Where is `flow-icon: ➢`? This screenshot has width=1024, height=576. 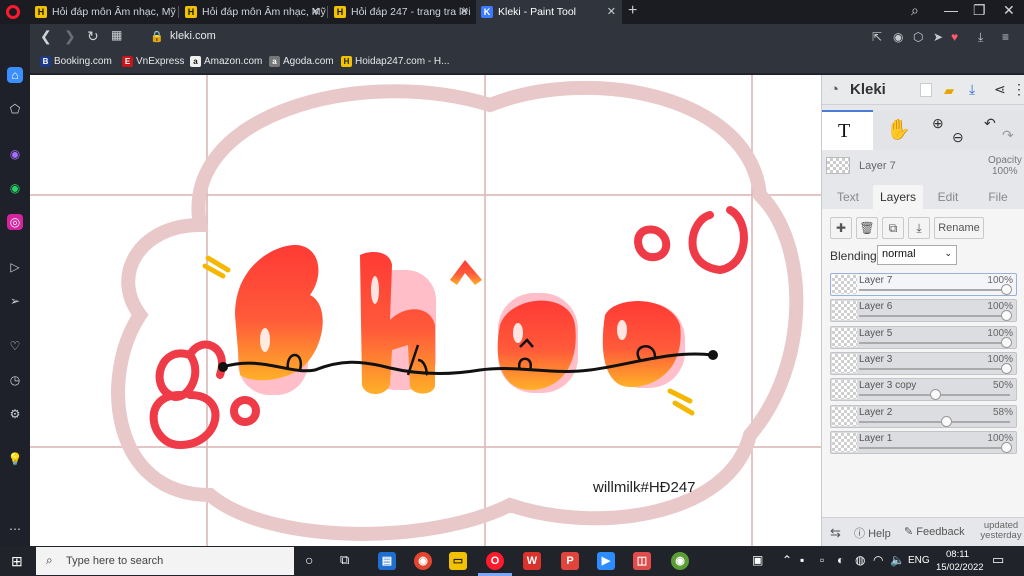 flow-icon: ➢ is located at coordinates (15, 301).